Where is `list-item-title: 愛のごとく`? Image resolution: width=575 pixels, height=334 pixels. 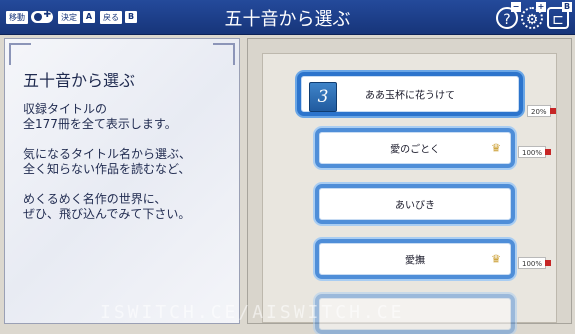
list-item-title: 愛のごとく is located at coordinates (415, 150).